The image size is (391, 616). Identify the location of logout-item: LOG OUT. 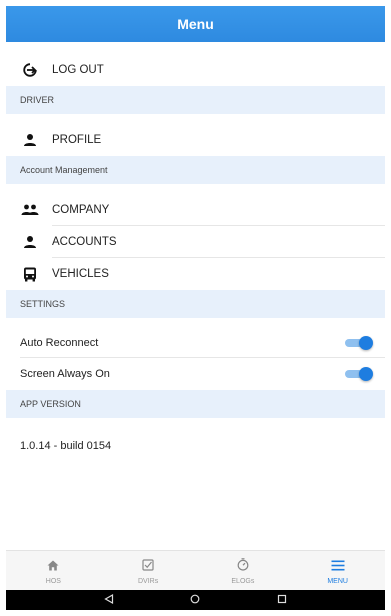
(195, 70).